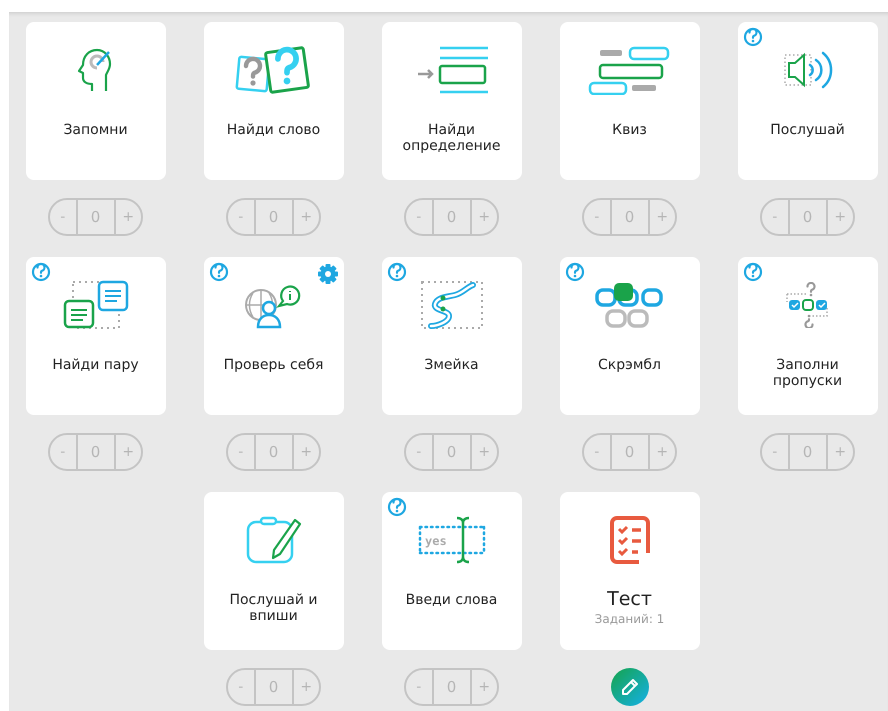  What do you see at coordinates (274, 101) in the screenshot?
I see `activity-card: Найди слово` at bounding box center [274, 101].